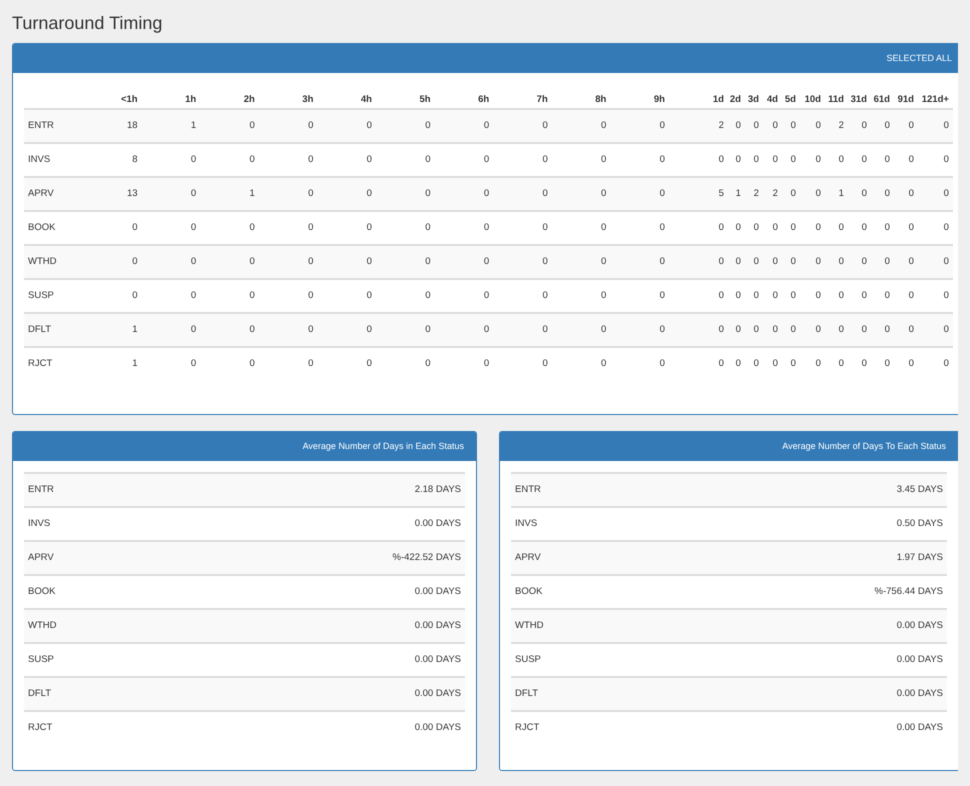 The width and height of the screenshot is (970, 786). Describe the element at coordinates (919, 489) in the screenshot. I see `days-value: 3.45 DAYS` at that location.